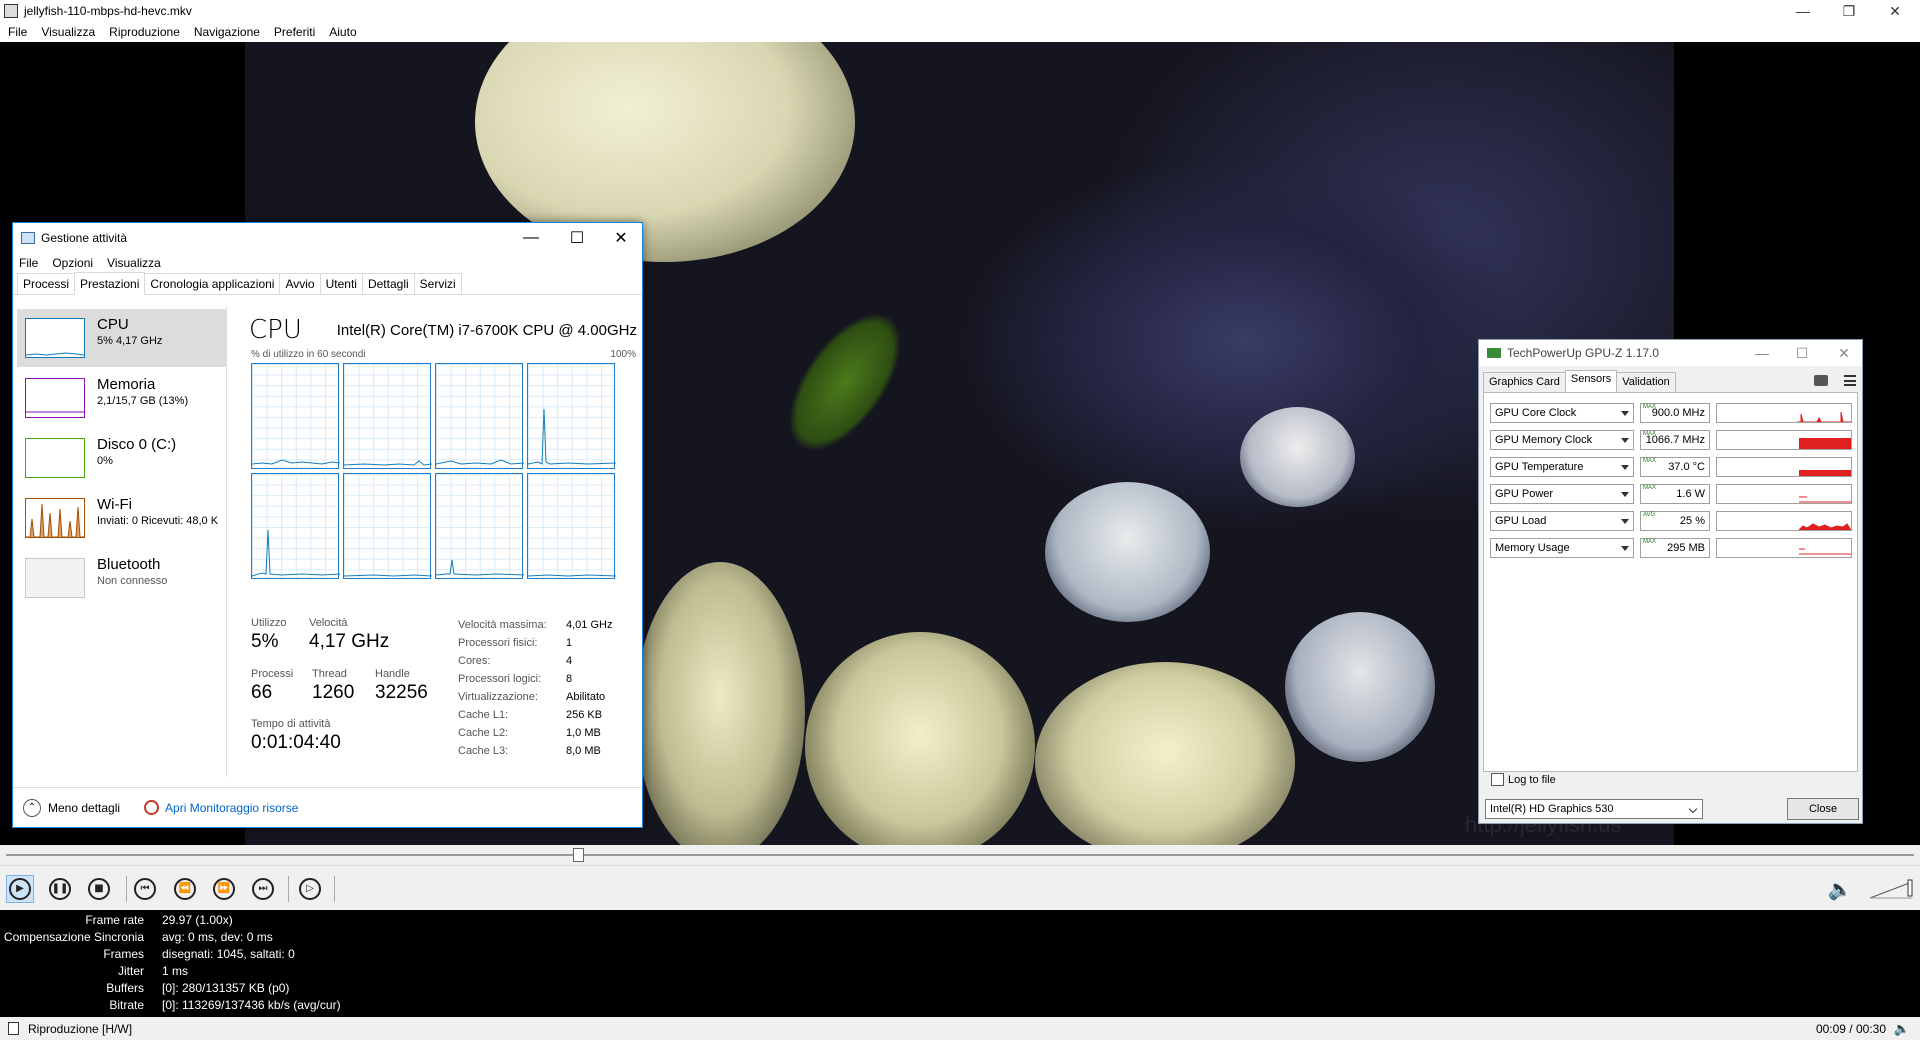 Image resolution: width=1920 pixels, height=1040 pixels. I want to click on menu-visualizza: Visualizza, so click(68, 32).